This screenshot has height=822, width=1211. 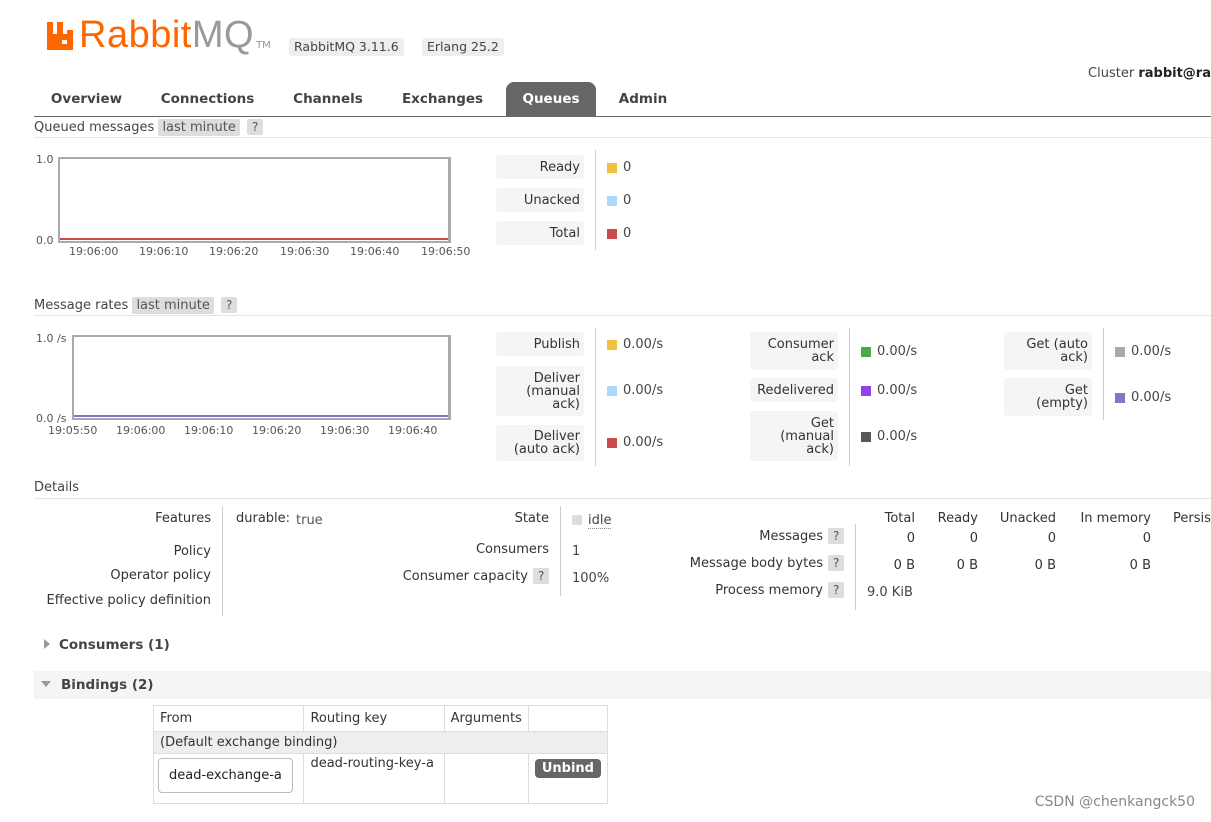 I want to click on cluster-info: Cluster rabbit@ra, so click(x=1149, y=73).